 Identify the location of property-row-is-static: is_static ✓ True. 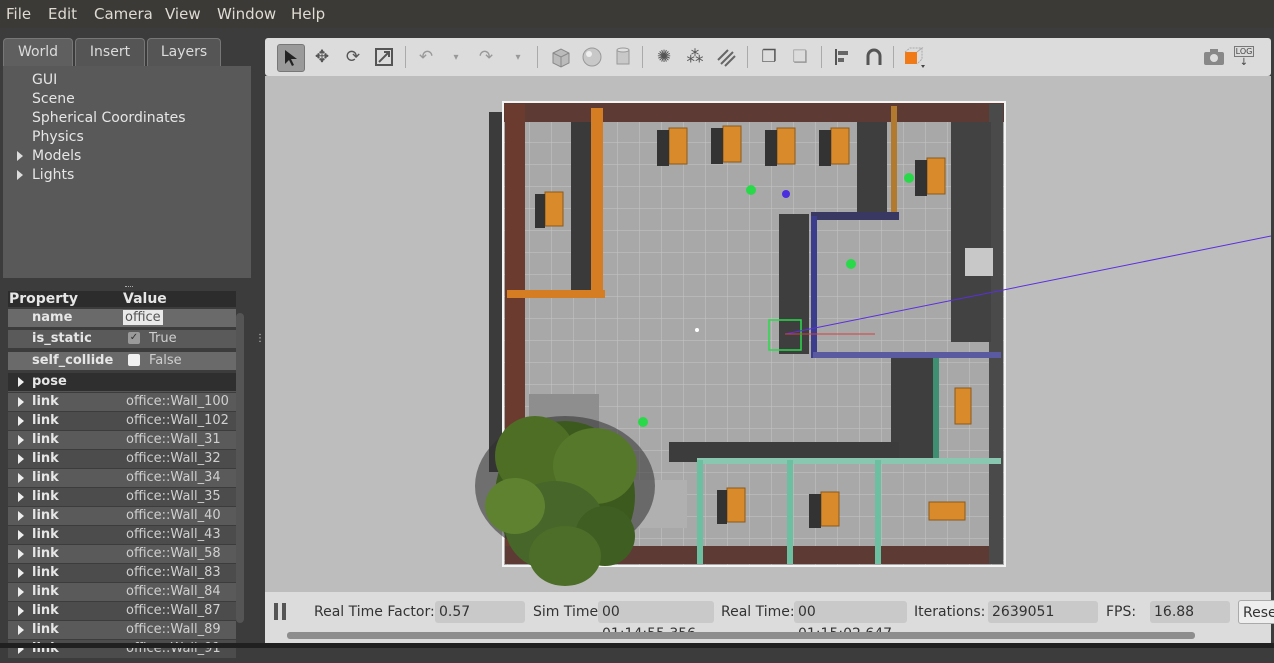
(122, 339).